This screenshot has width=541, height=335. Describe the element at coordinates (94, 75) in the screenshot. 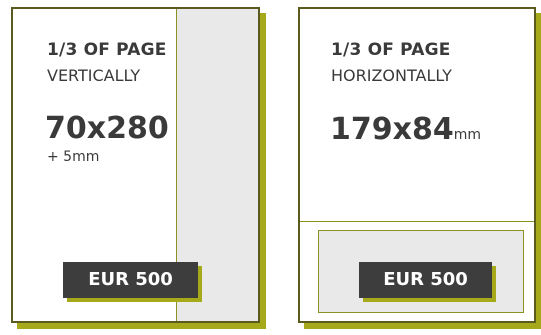

I see `card-orientation: VERTICALLY` at that location.